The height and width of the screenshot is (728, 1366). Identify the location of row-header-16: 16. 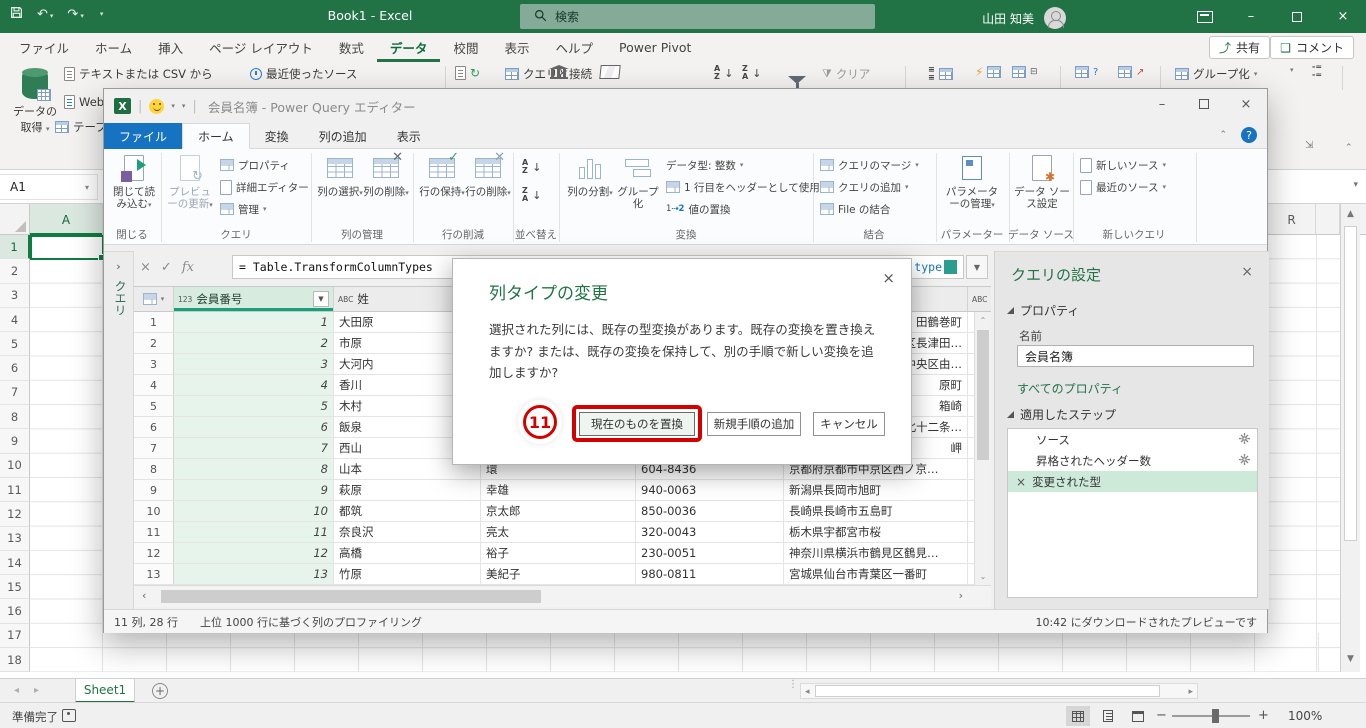
(15, 611).